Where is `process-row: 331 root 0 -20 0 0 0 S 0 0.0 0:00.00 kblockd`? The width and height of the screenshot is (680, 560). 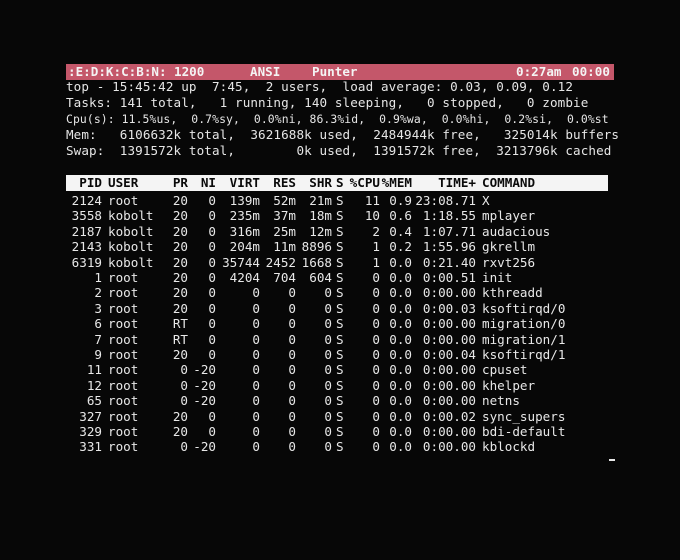
process-row: 331 root 0 -20 0 0 0 S 0 0.0 0:00.00 kblockd is located at coordinates (337, 446).